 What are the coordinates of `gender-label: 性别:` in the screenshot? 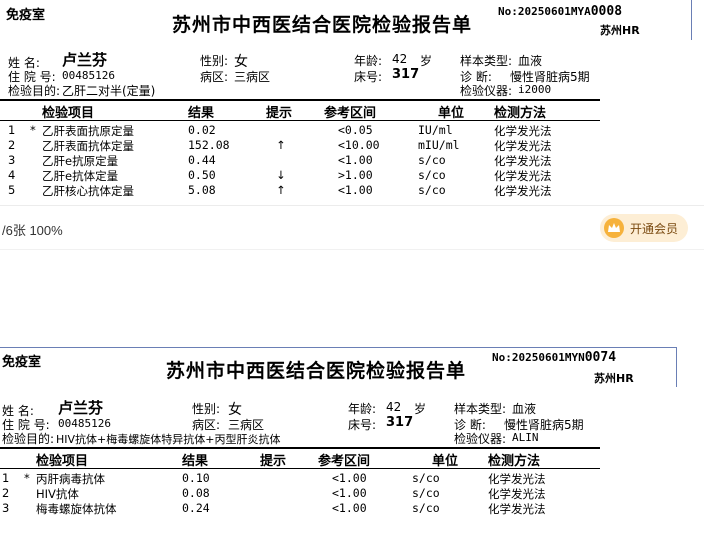 It's located at (214, 61).